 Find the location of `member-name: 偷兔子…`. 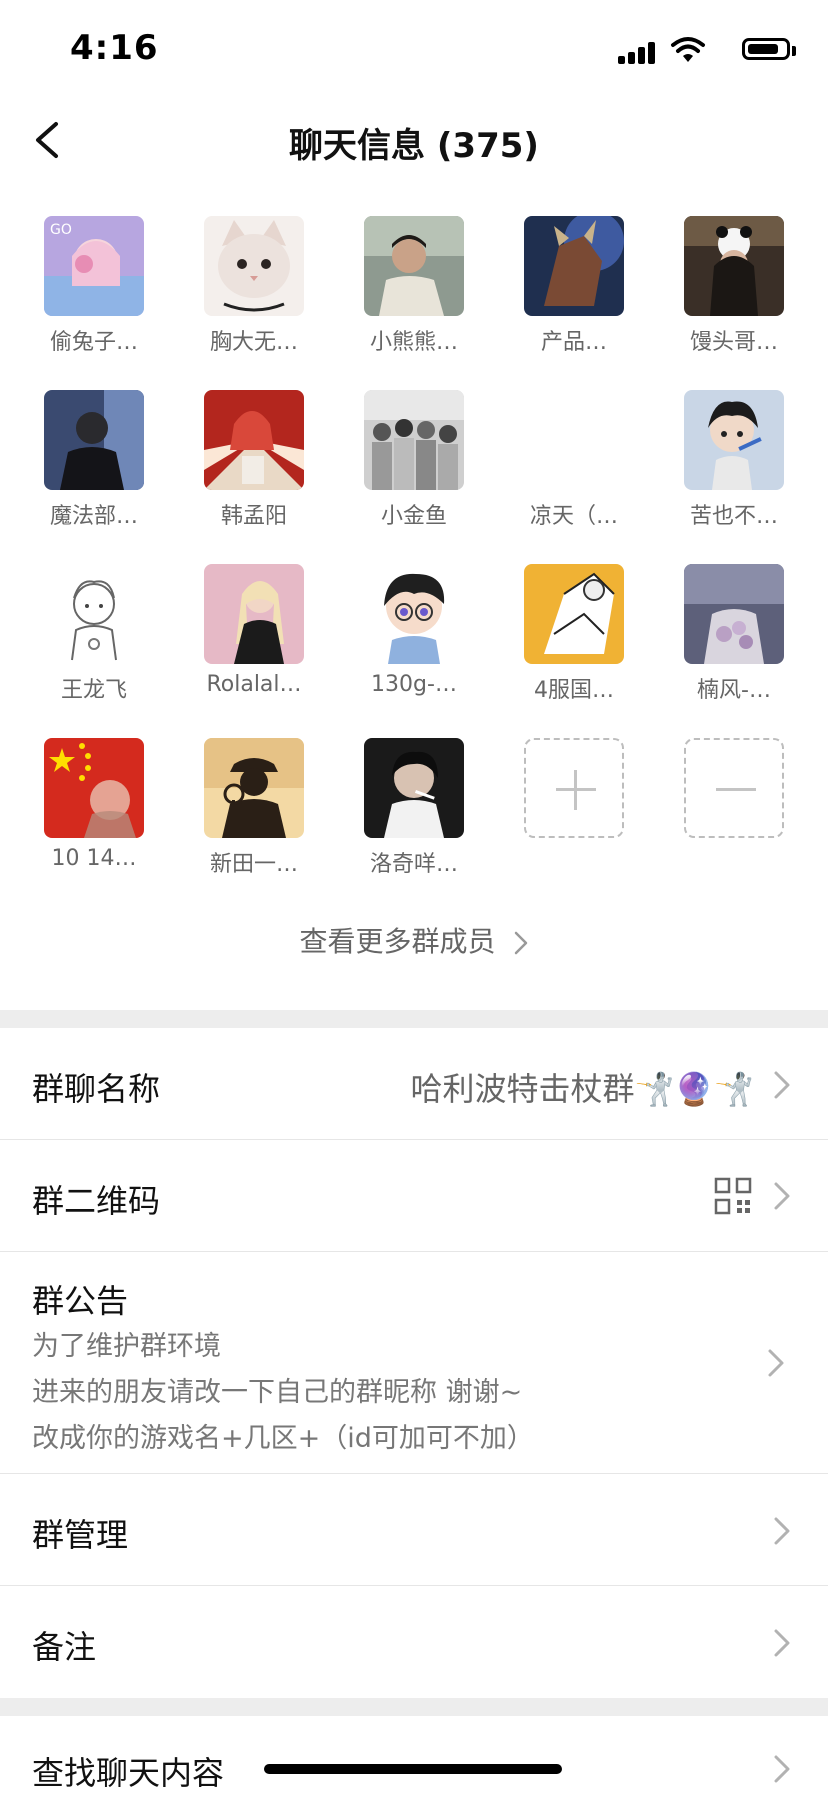

member-name: 偷兔子… is located at coordinates (93, 342).